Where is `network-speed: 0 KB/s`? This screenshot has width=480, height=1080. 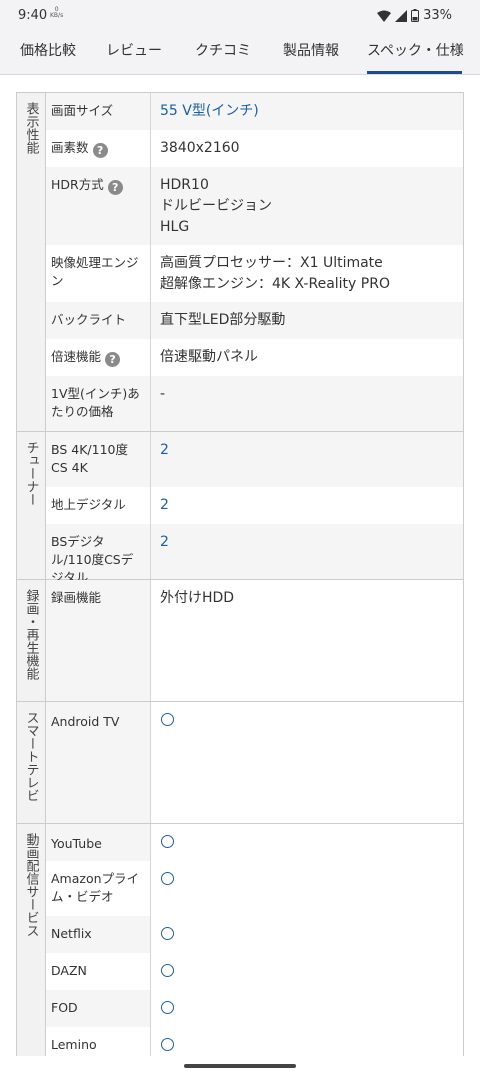 network-speed: 0 KB/s is located at coordinates (56, 13).